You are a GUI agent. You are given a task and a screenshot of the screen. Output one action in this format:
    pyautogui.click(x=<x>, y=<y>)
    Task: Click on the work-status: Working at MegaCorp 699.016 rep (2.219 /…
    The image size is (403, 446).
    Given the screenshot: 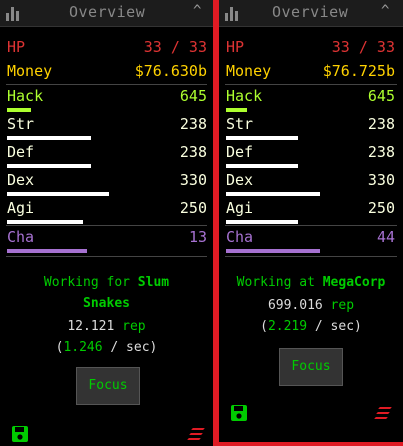 What is the action you would take?
    pyautogui.click(x=311, y=304)
    